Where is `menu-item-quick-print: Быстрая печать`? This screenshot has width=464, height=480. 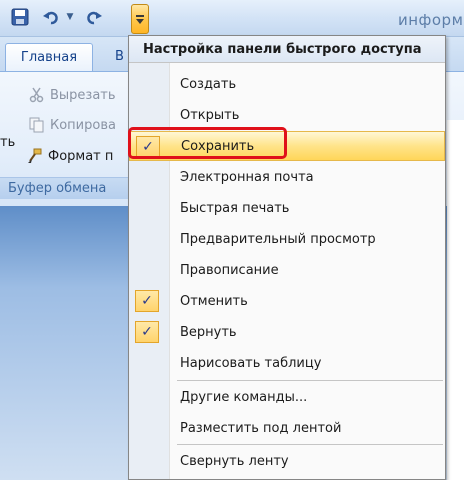 menu-item-quick-print: Быстрая печать is located at coordinates (287, 208).